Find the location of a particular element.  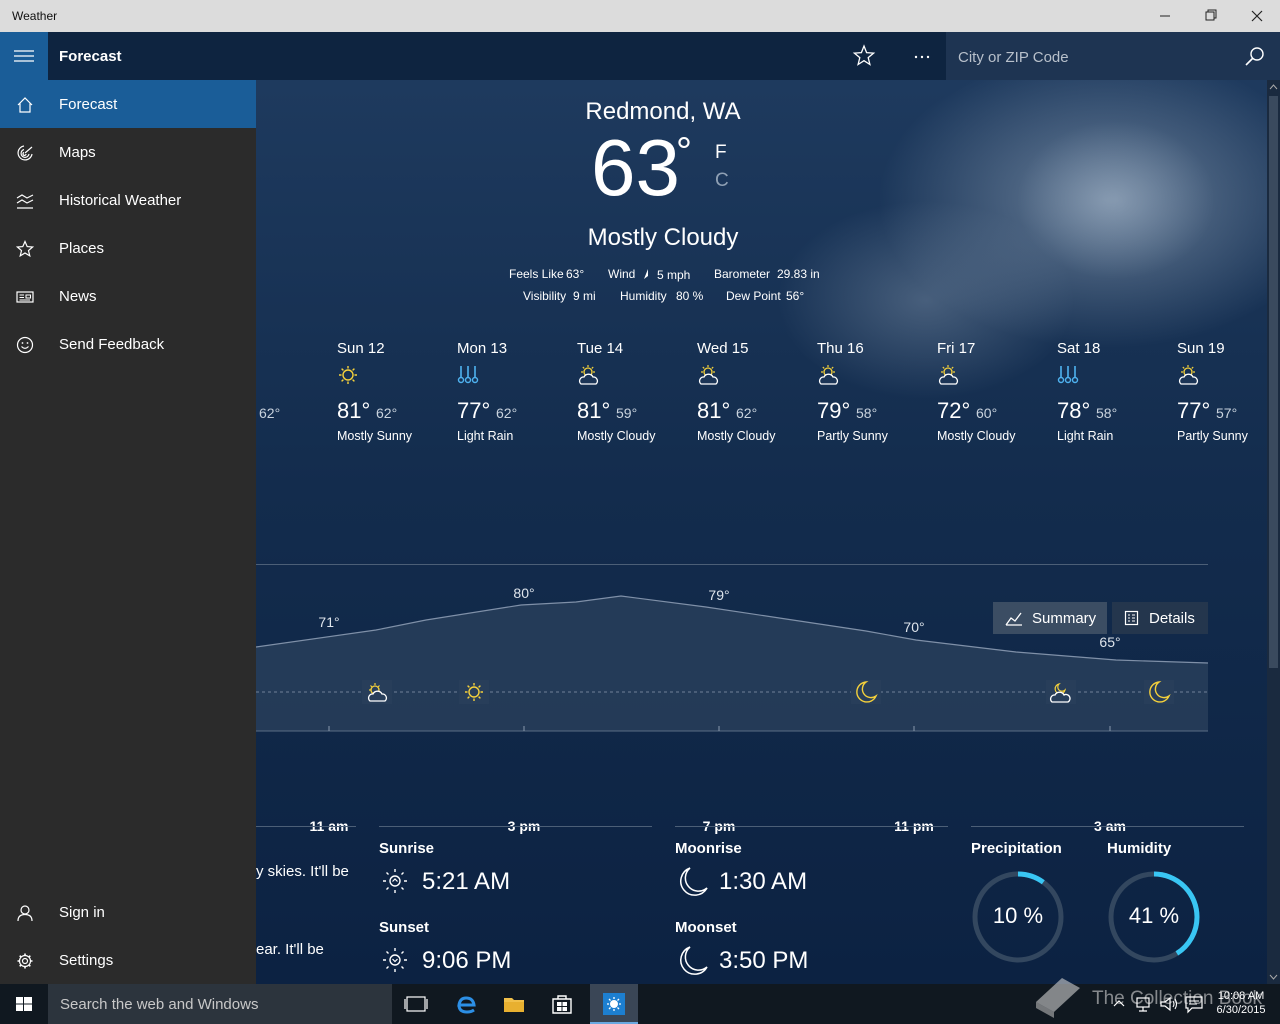

edge-icon is located at coordinates (466, 1005).